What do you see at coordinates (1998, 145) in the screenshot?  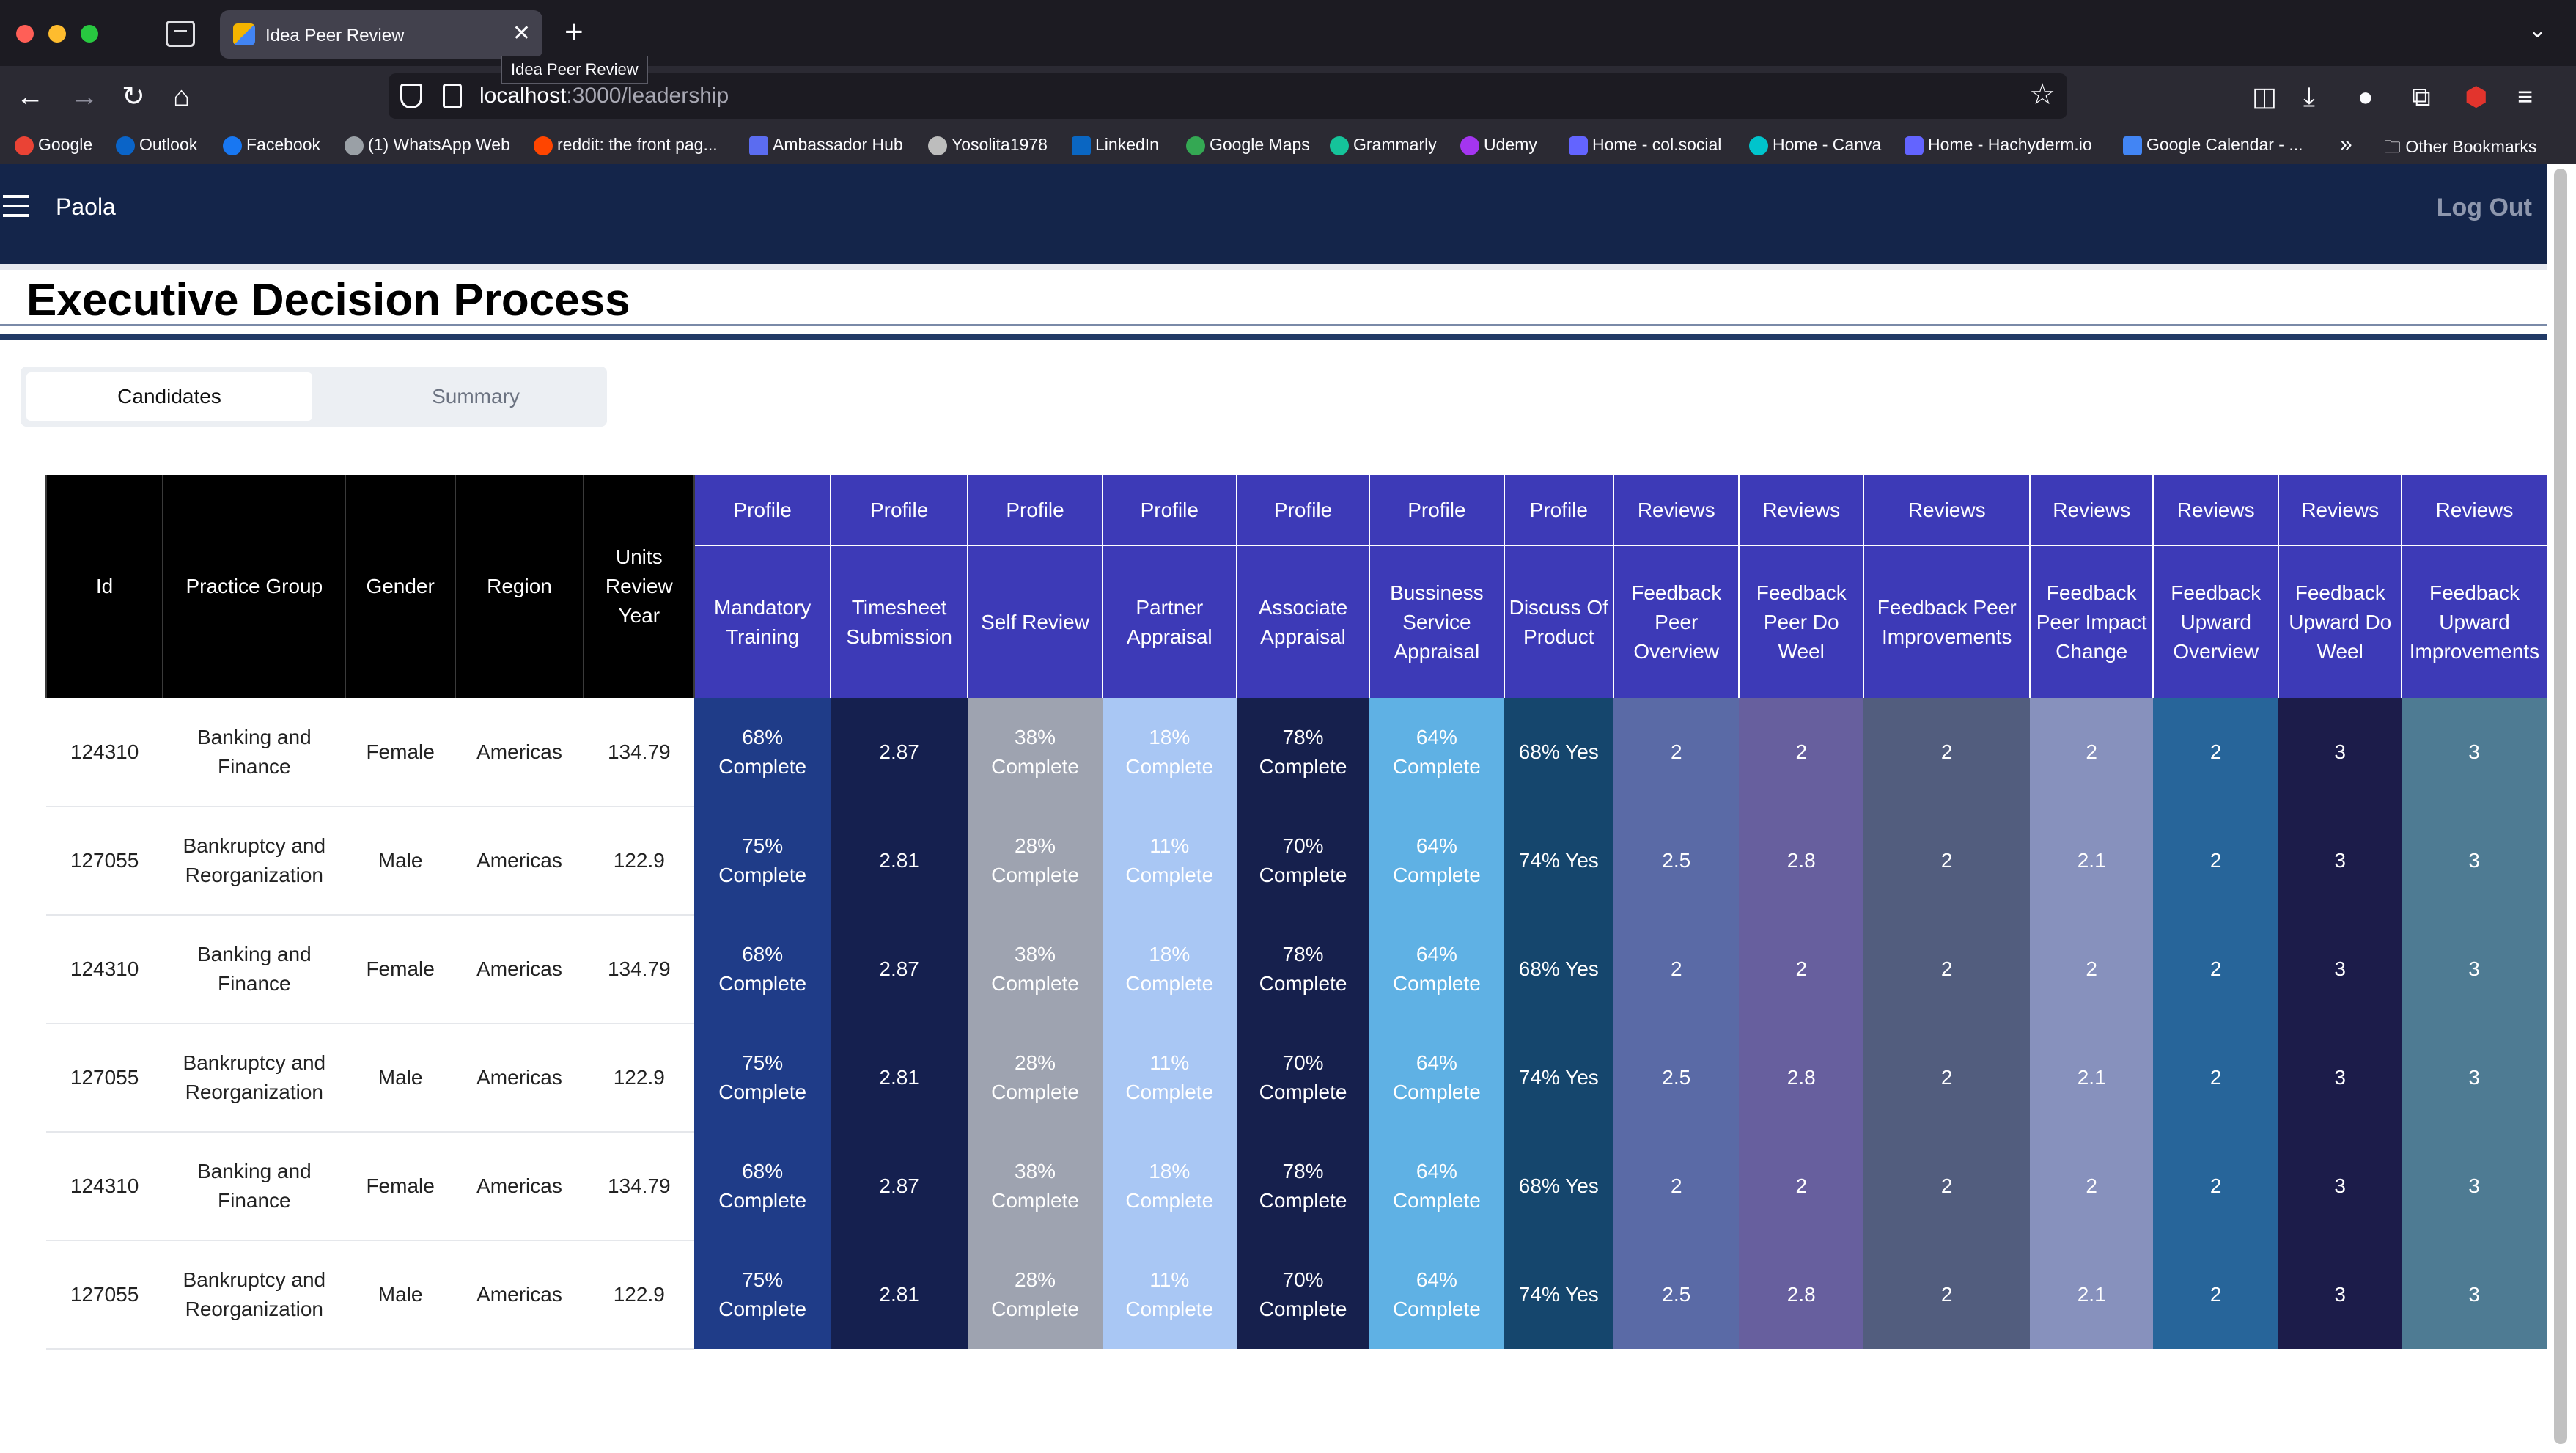 I see `bookmark-hachyderm: Home - Hachyderm.io` at bounding box center [1998, 145].